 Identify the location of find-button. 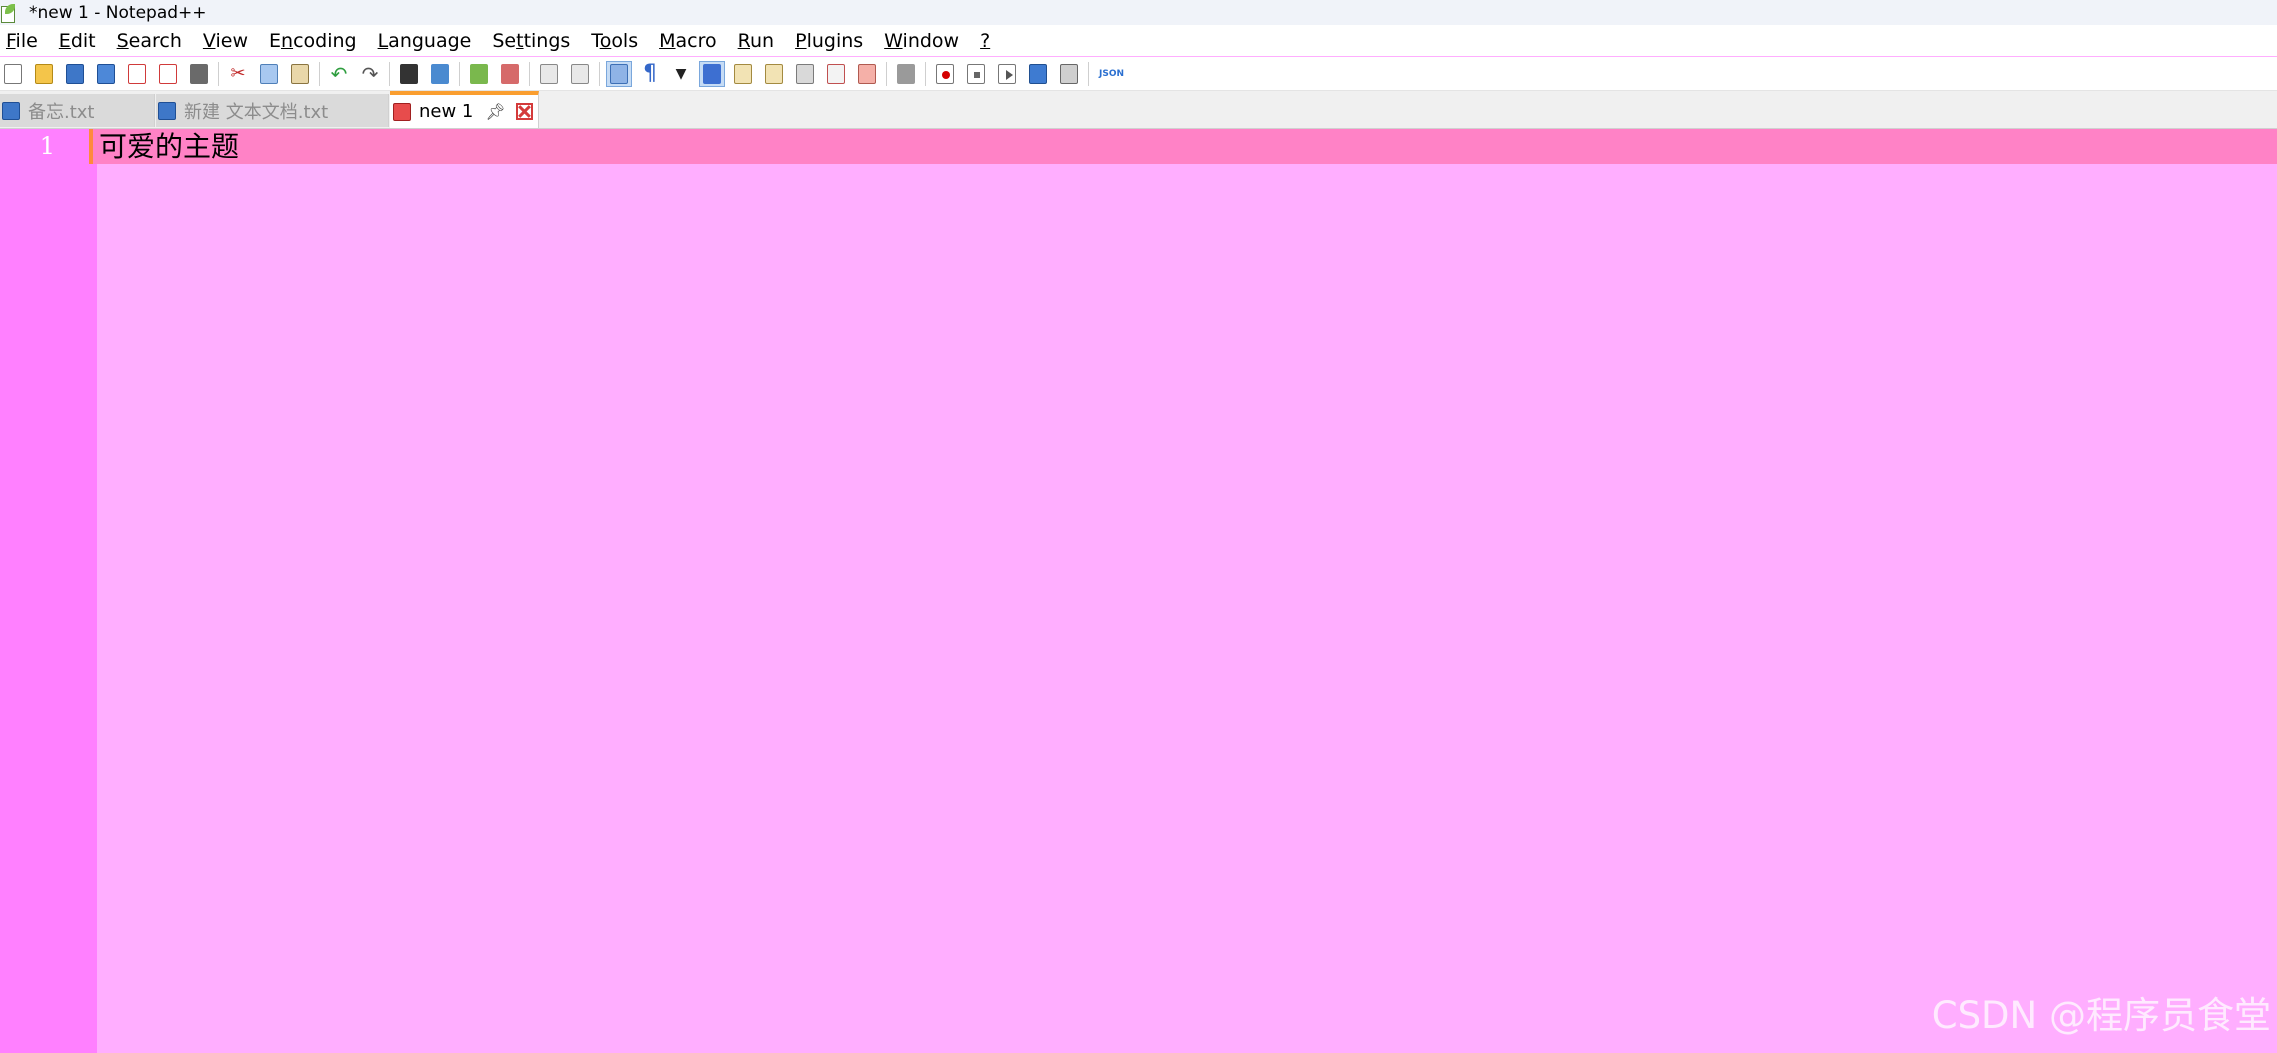
(409, 74).